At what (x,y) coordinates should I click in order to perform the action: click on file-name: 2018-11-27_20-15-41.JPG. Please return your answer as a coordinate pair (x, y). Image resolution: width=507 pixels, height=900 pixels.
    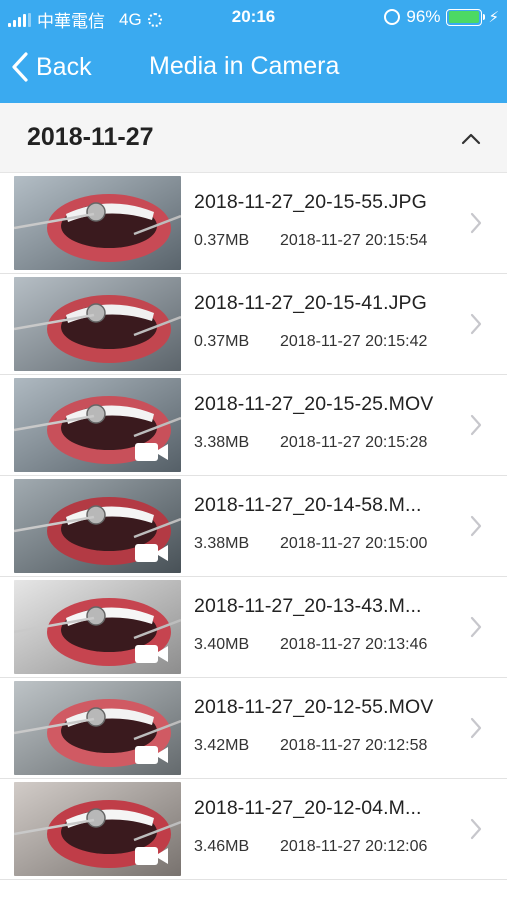
    Looking at the image, I should click on (310, 303).